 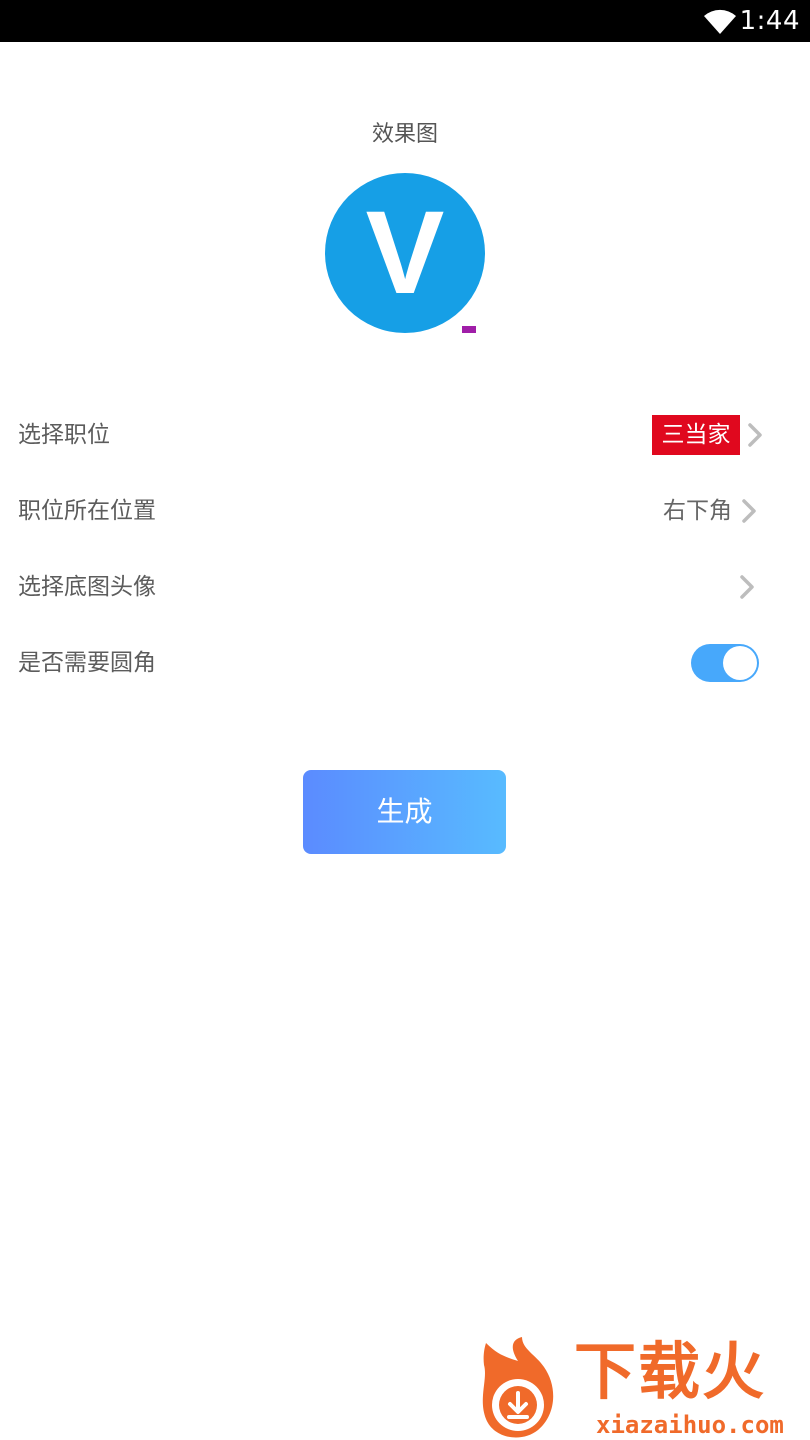 What do you see at coordinates (405, 663) in the screenshot?
I see `row-rounded-corners: 是否需要圆角` at bounding box center [405, 663].